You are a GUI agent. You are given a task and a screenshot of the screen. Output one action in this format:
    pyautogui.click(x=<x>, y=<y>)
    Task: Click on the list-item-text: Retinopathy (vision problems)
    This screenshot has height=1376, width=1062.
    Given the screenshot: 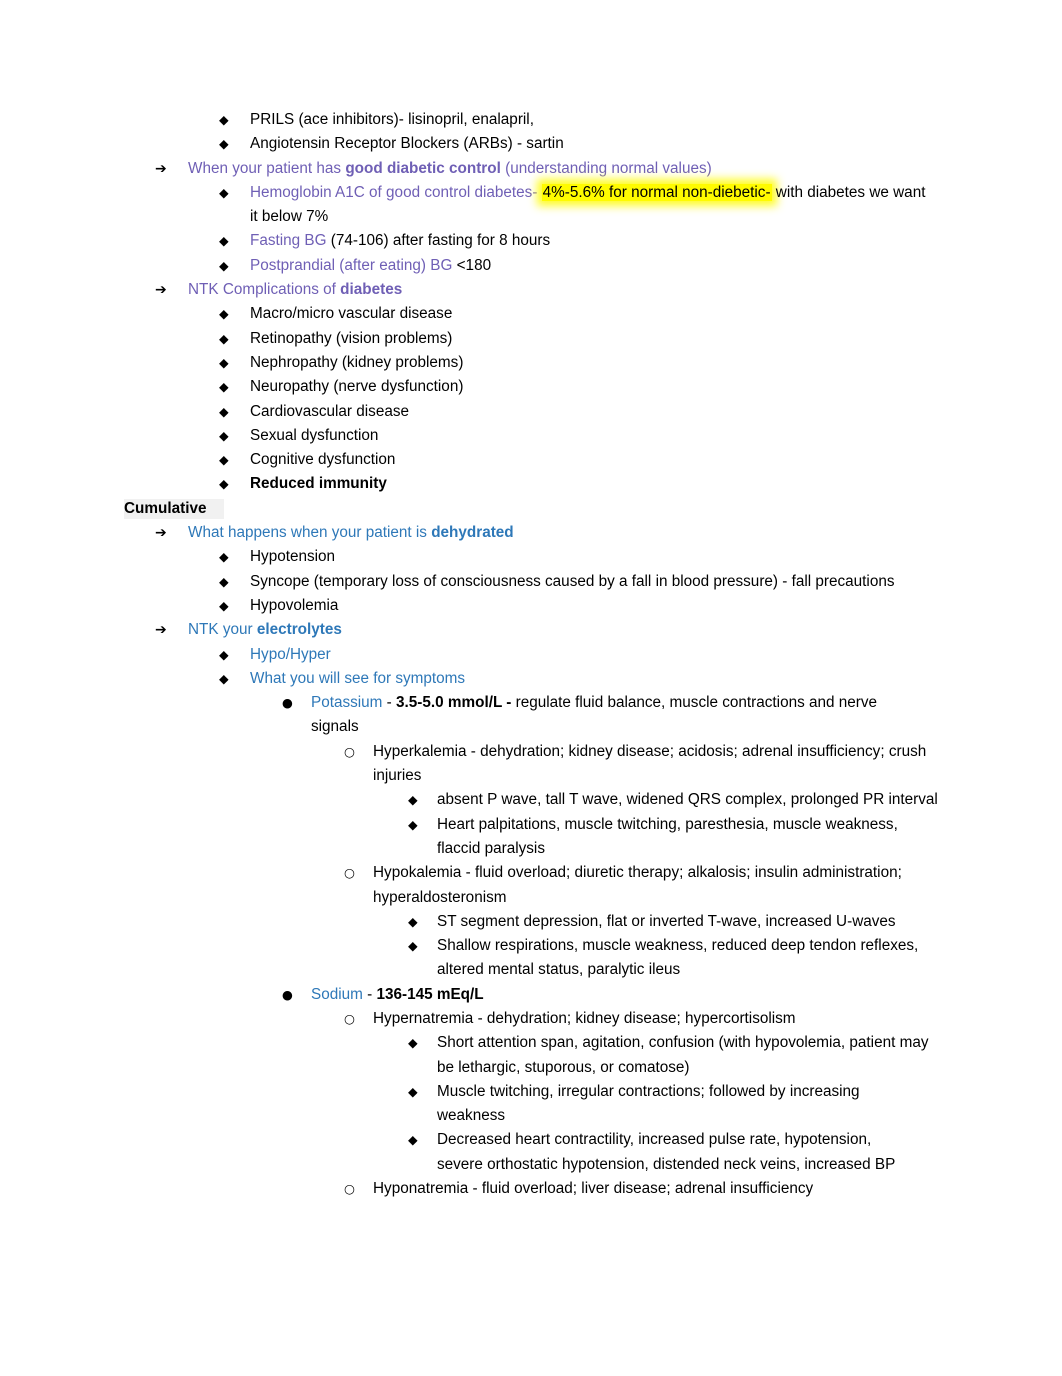 What is the action you would take?
    pyautogui.click(x=351, y=338)
    